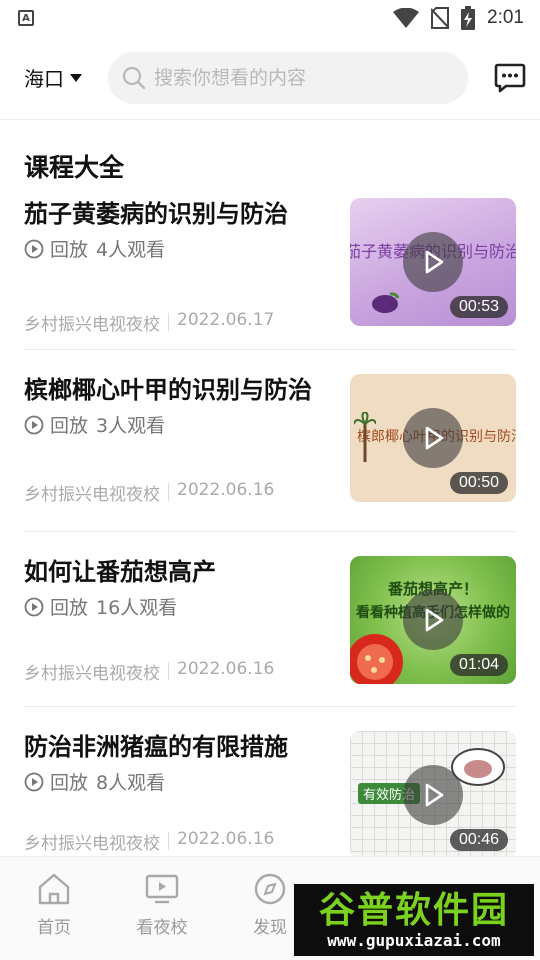 The height and width of the screenshot is (960, 540). Describe the element at coordinates (478, 483) in the screenshot. I see `video-duration: 00:50` at that location.